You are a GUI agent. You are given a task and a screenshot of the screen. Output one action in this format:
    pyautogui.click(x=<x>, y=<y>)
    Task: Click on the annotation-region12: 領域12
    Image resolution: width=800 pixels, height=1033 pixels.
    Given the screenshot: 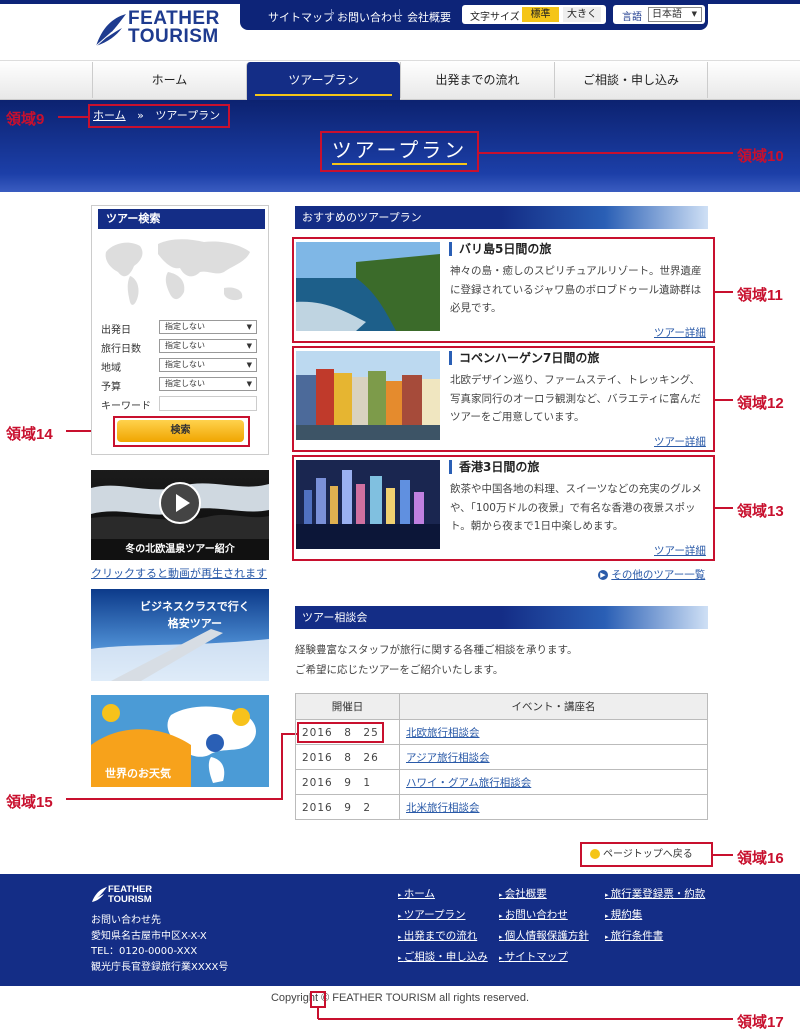 What is the action you would take?
    pyautogui.click(x=760, y=403)
    